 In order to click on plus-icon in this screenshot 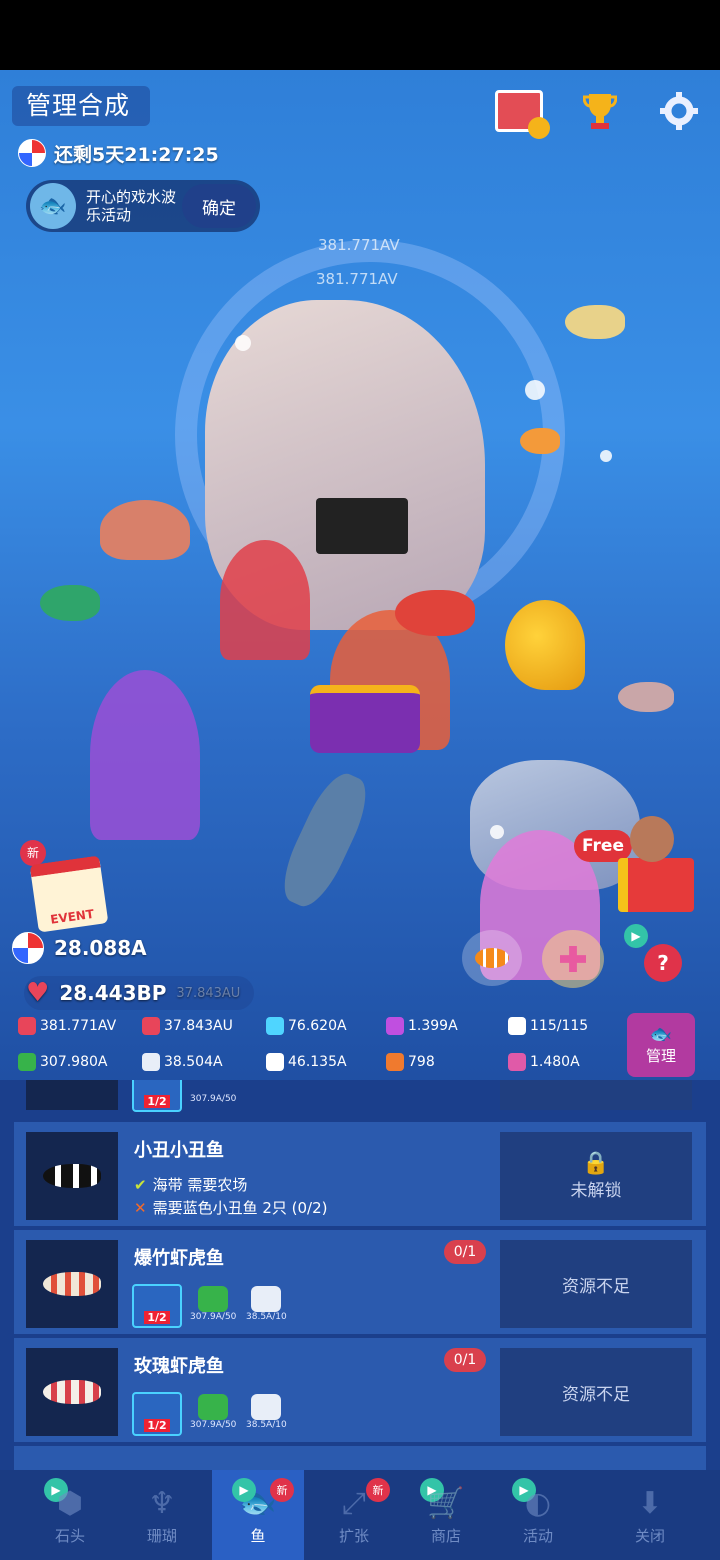, I will do `click(573, 959)`.